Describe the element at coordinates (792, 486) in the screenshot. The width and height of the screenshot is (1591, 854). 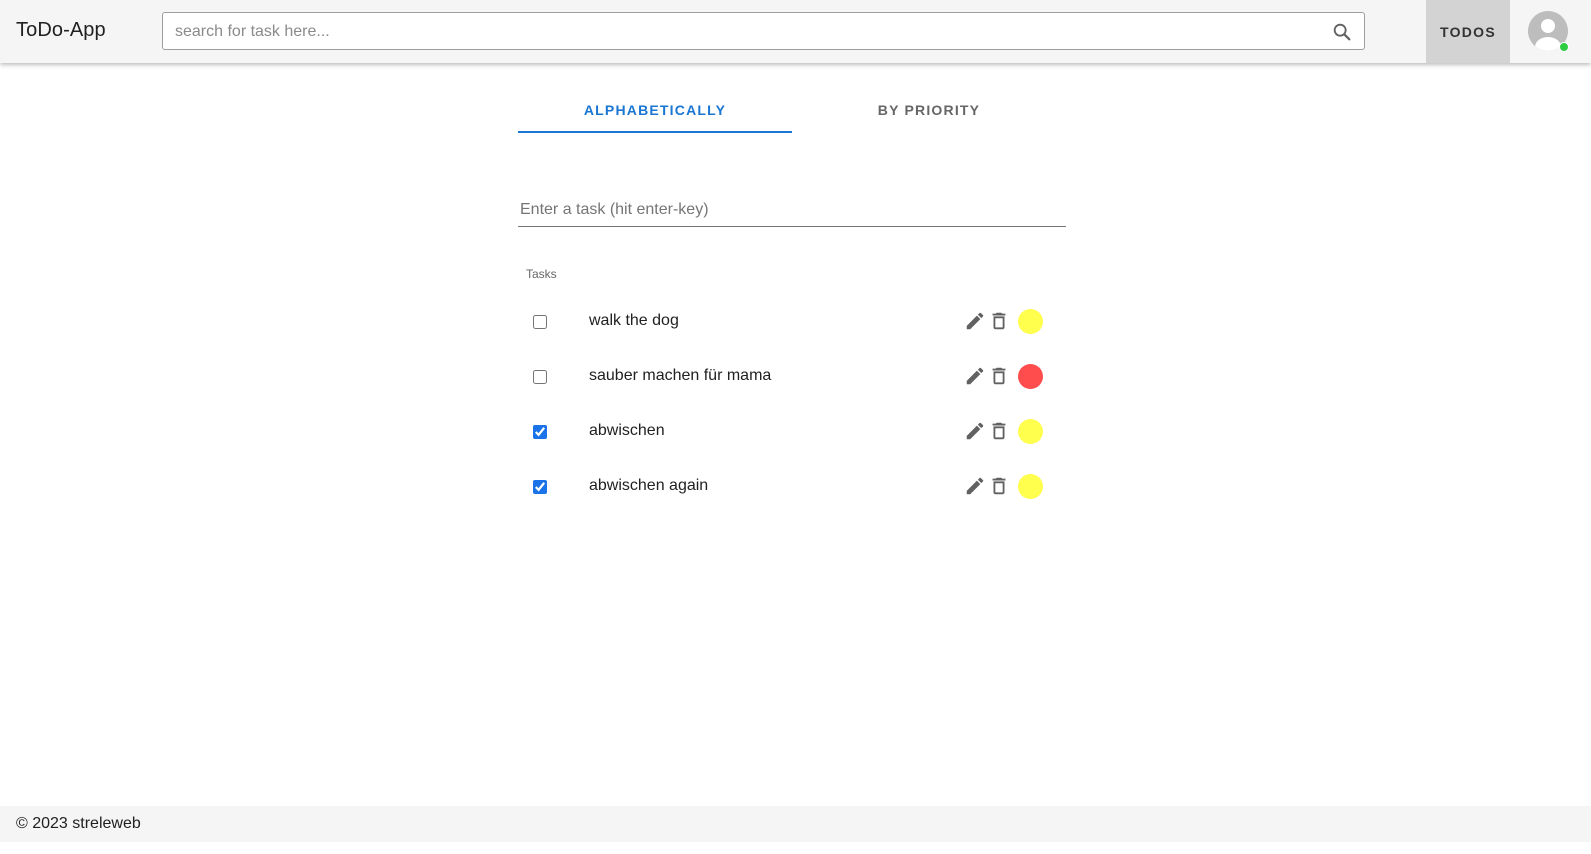
I see `task-row: abwischen again` at that location.